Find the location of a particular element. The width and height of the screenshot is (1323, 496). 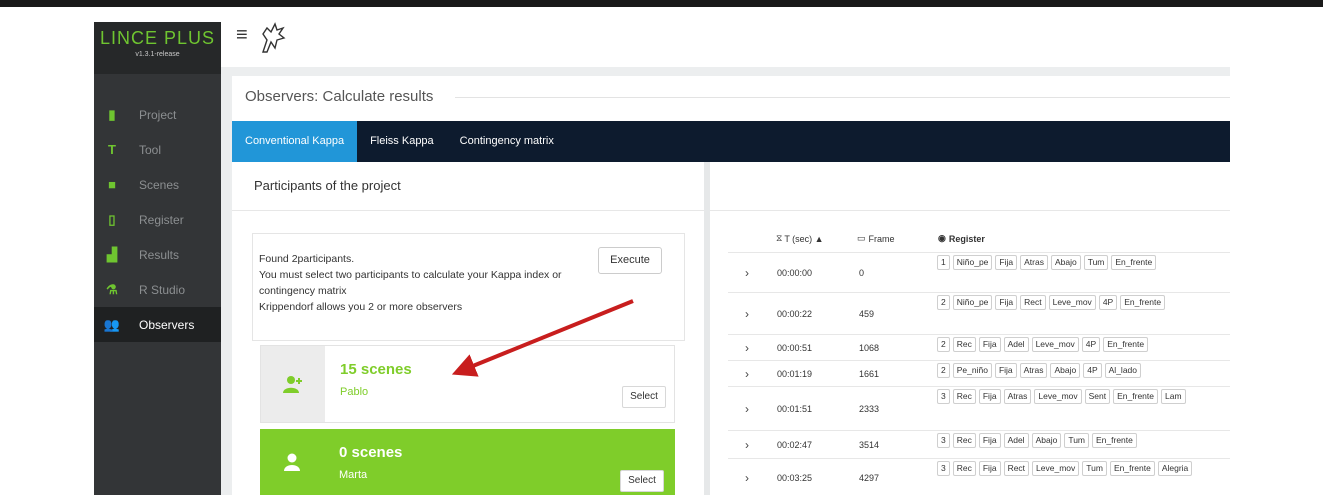

sidebar-item-label: Results is located at coordinates (159, 254).